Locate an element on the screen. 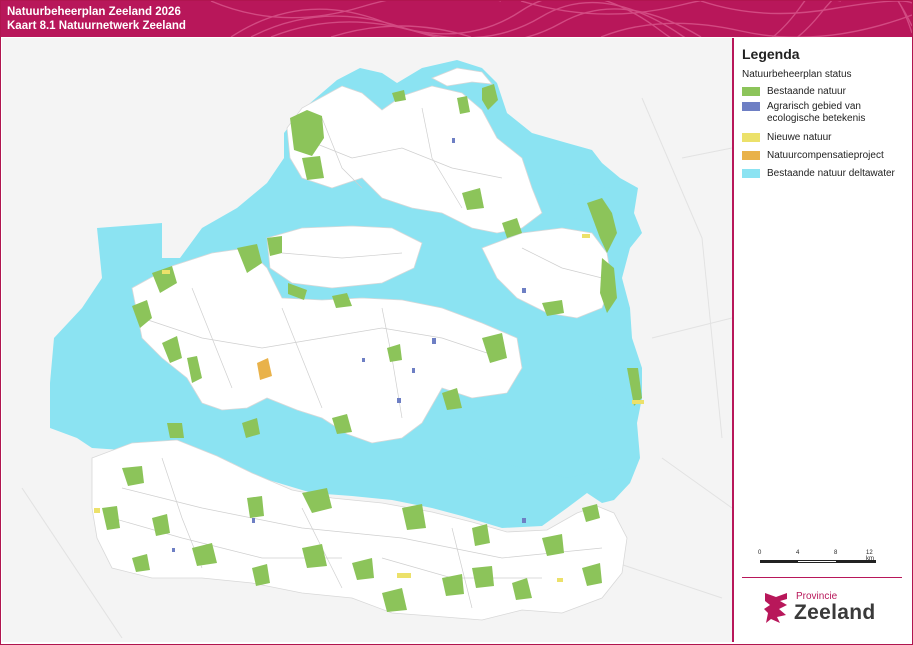  scale-tick: 4 is located at coordinates (798, 553).